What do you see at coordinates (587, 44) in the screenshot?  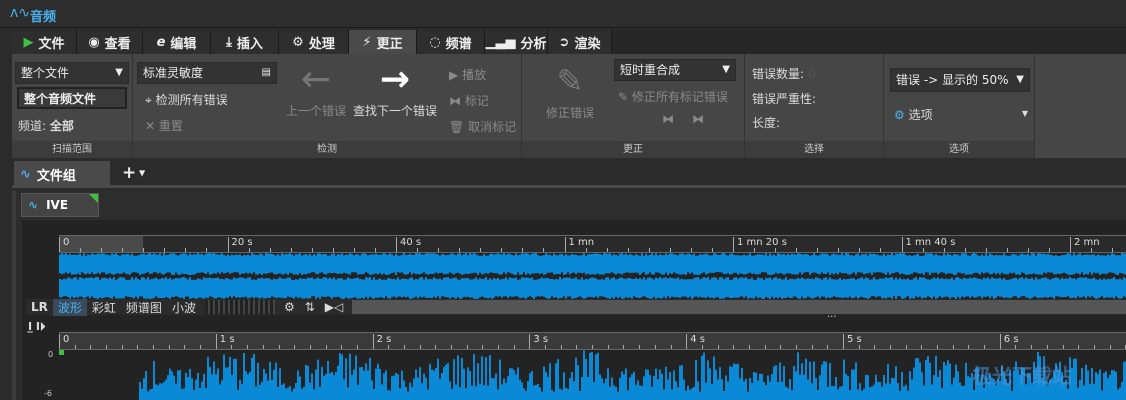 I see `tab-label: 渲染` at bounding box center [587, 44].